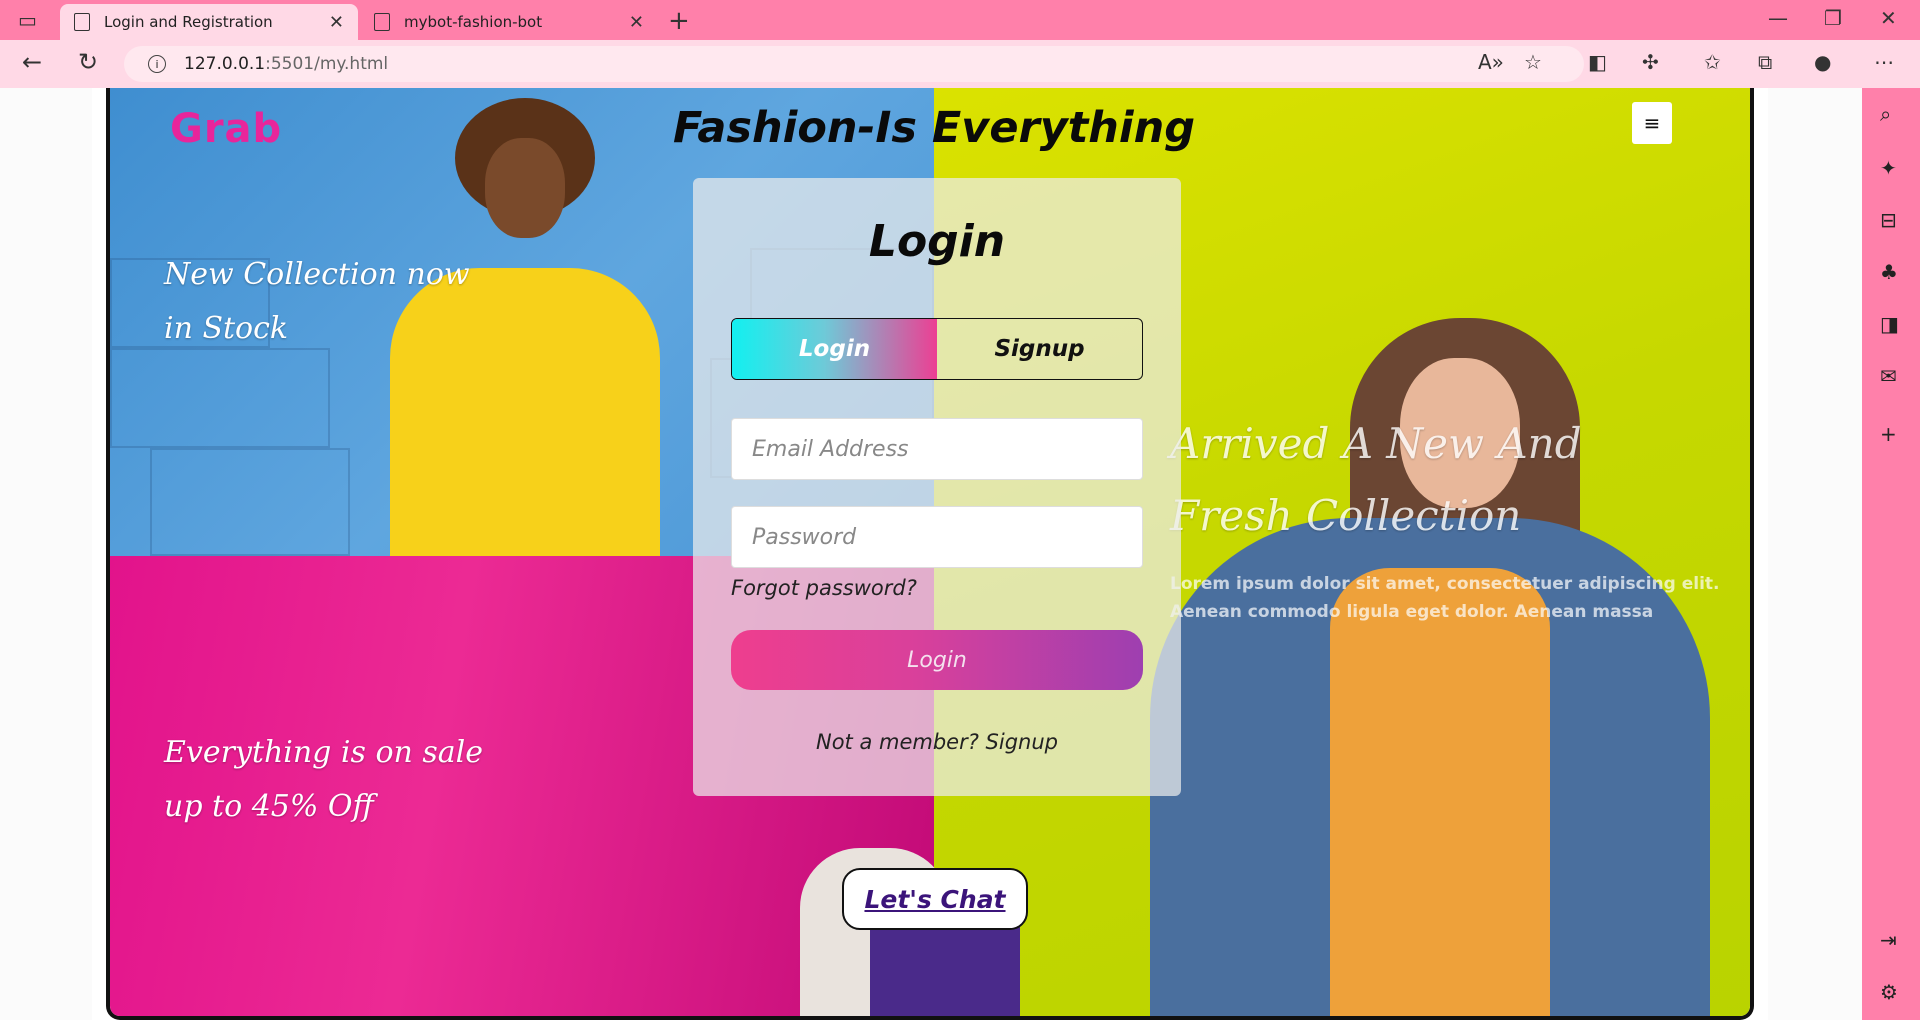  What do you see at coordinates (679, 21) in the screenshot?
I see `new-tab-icon: +` at bounding box center [679, 21].